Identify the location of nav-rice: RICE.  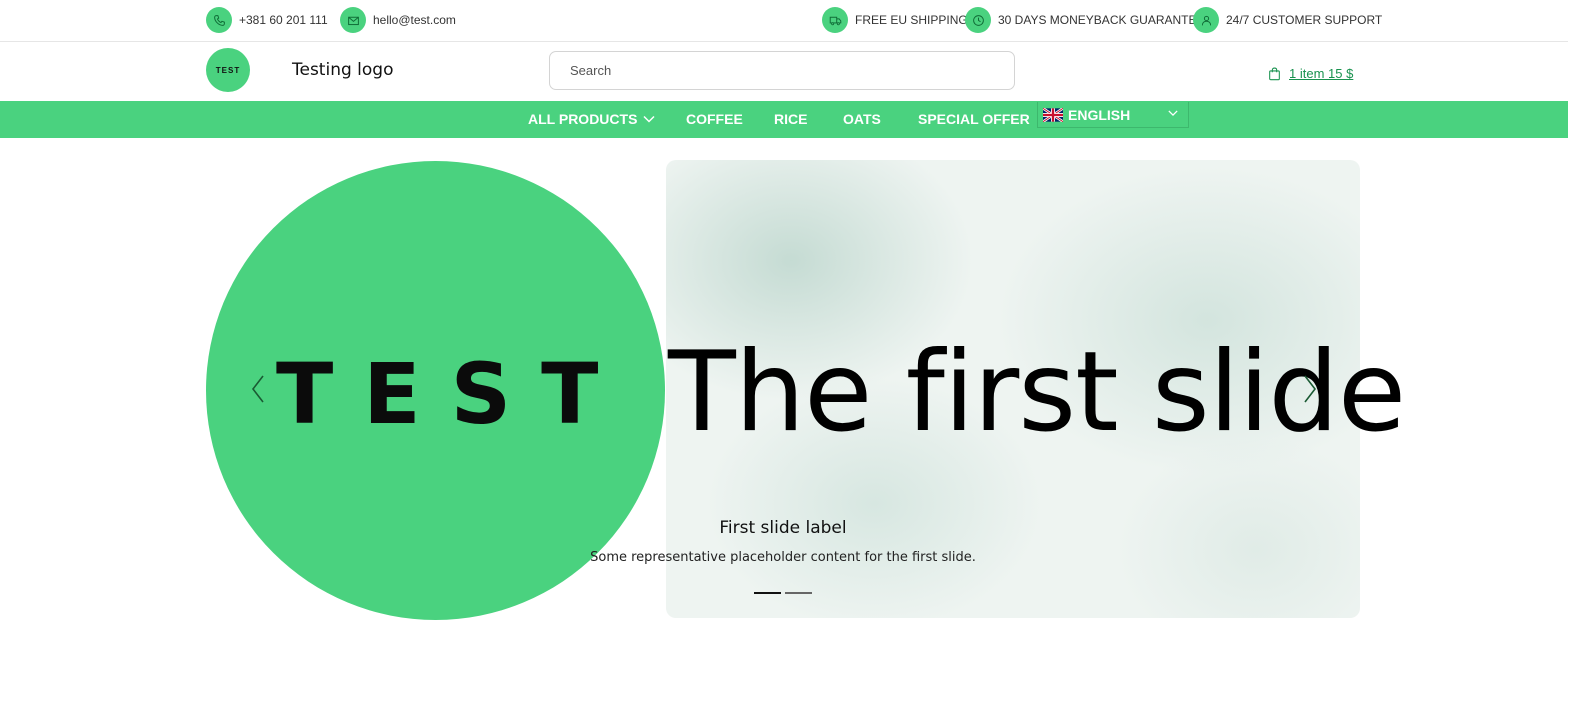
(790, 119).